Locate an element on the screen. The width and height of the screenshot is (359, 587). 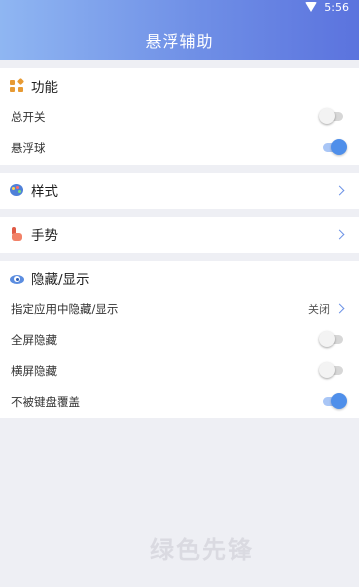
landscape-hide-label: 横屏隐藏 is located at coordinates (34, 370).